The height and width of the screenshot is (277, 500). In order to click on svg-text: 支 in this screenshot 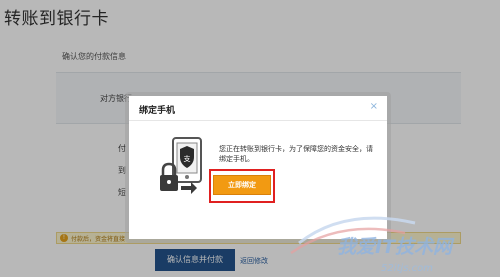, I will do `click(187, 158)`.